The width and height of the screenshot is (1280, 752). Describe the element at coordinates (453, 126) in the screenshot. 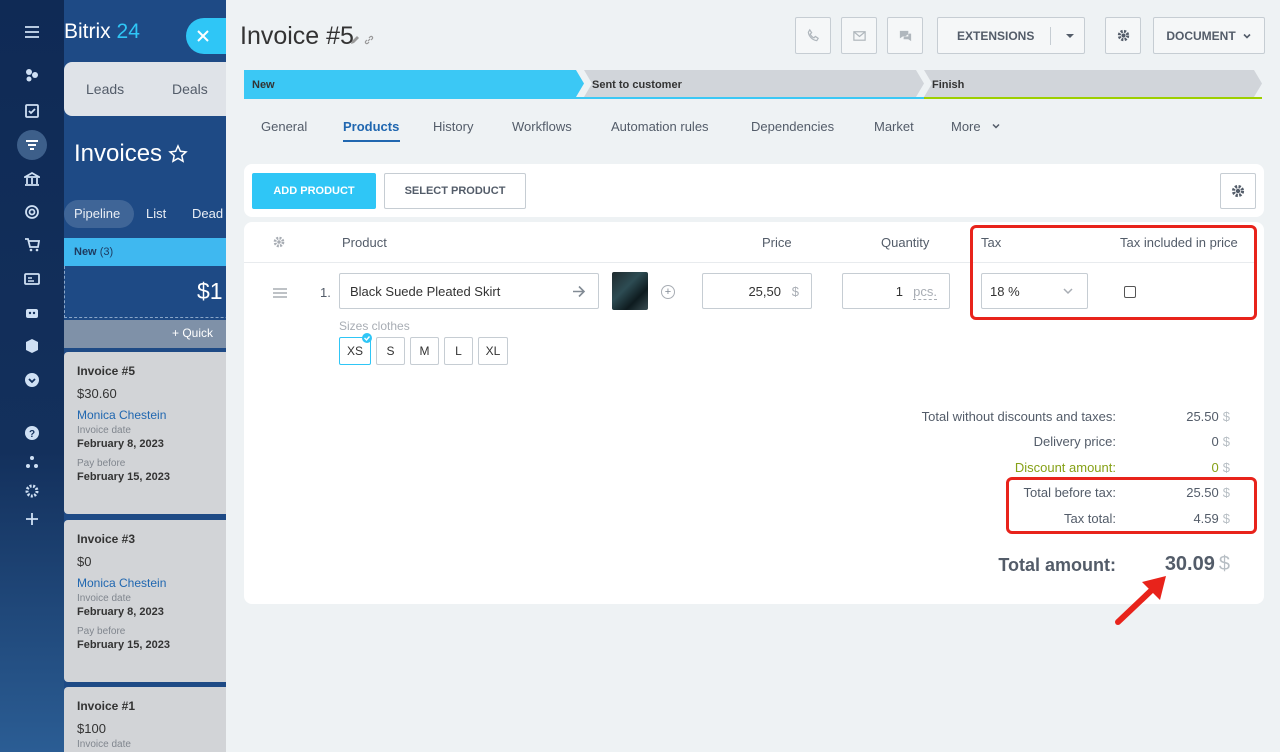

I see `tab-history: History` at that location.